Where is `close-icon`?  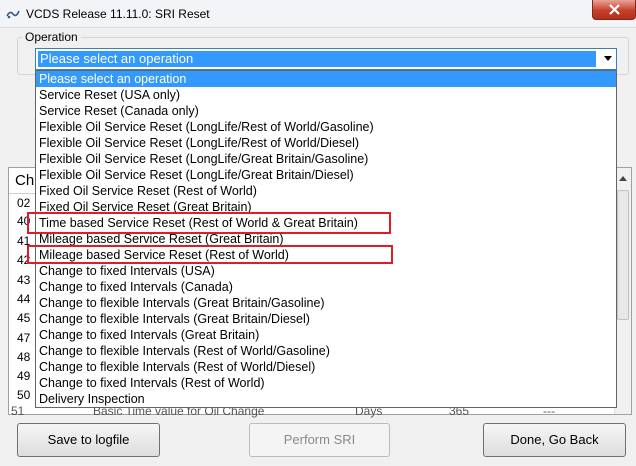 close-icon is located at coordinates (614, 9).